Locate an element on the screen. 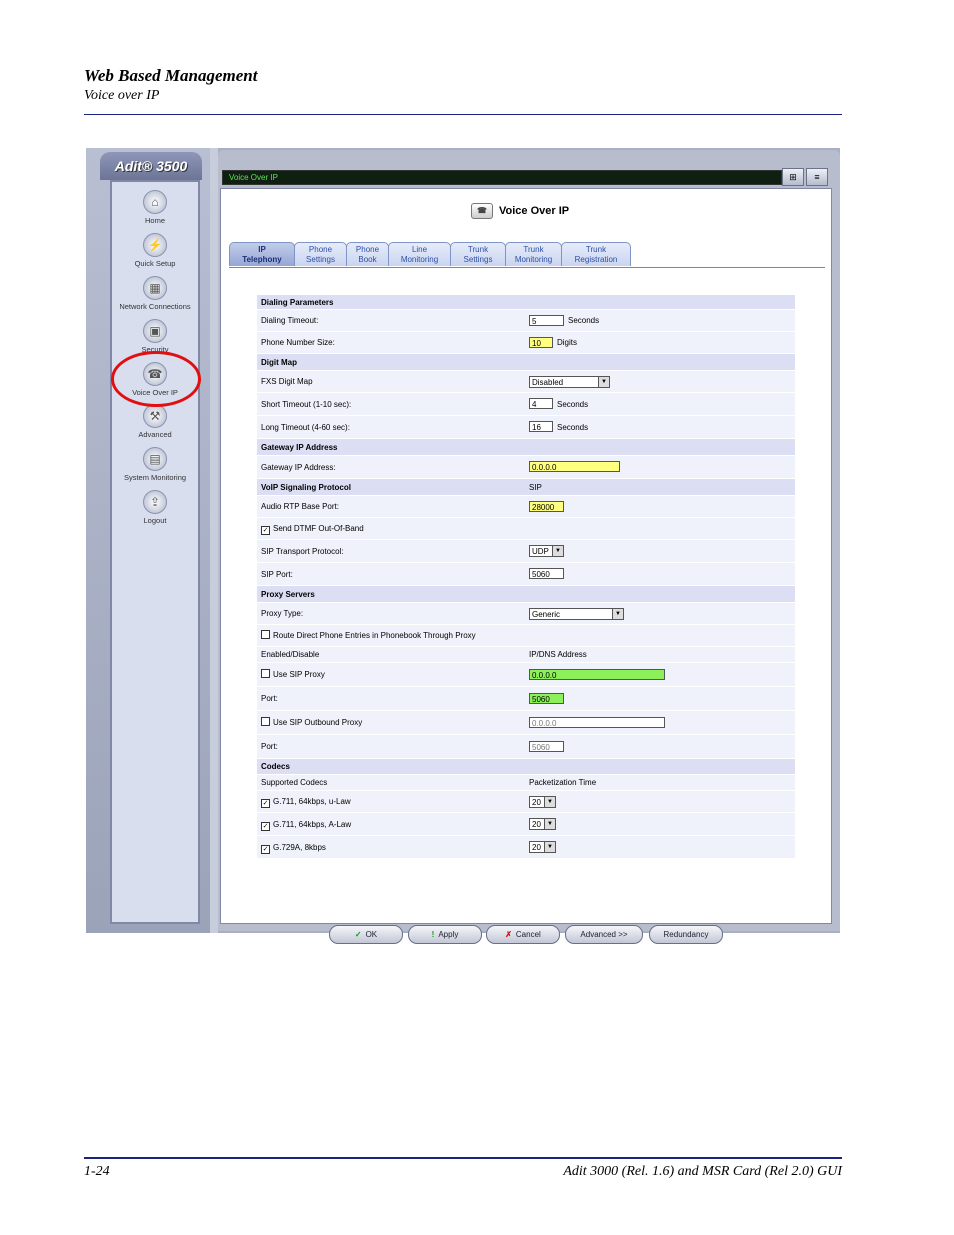 This screenshot has width=954, height=1235. gateway-ip-input: 0.0.0.0 is located at coordinates (574, 466).